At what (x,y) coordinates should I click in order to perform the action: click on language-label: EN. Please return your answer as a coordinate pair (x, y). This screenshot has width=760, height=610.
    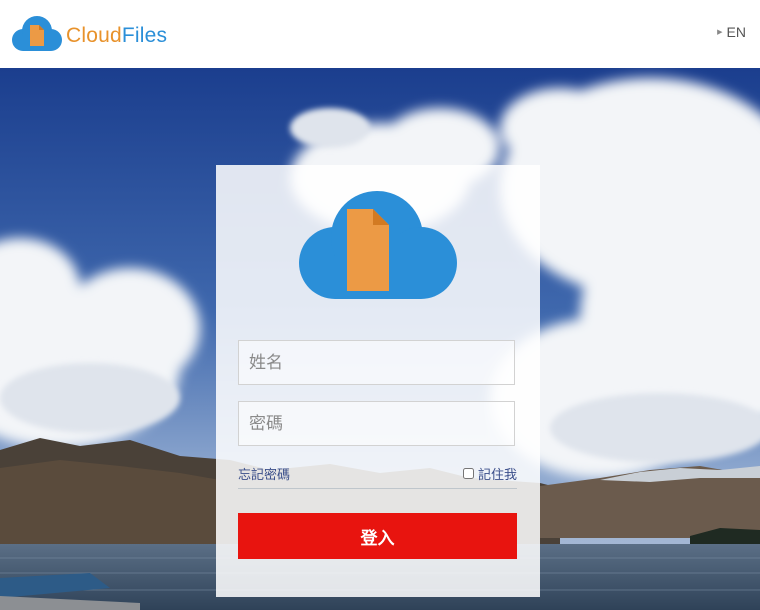
    Looking at the image, I should click on (736, 32).